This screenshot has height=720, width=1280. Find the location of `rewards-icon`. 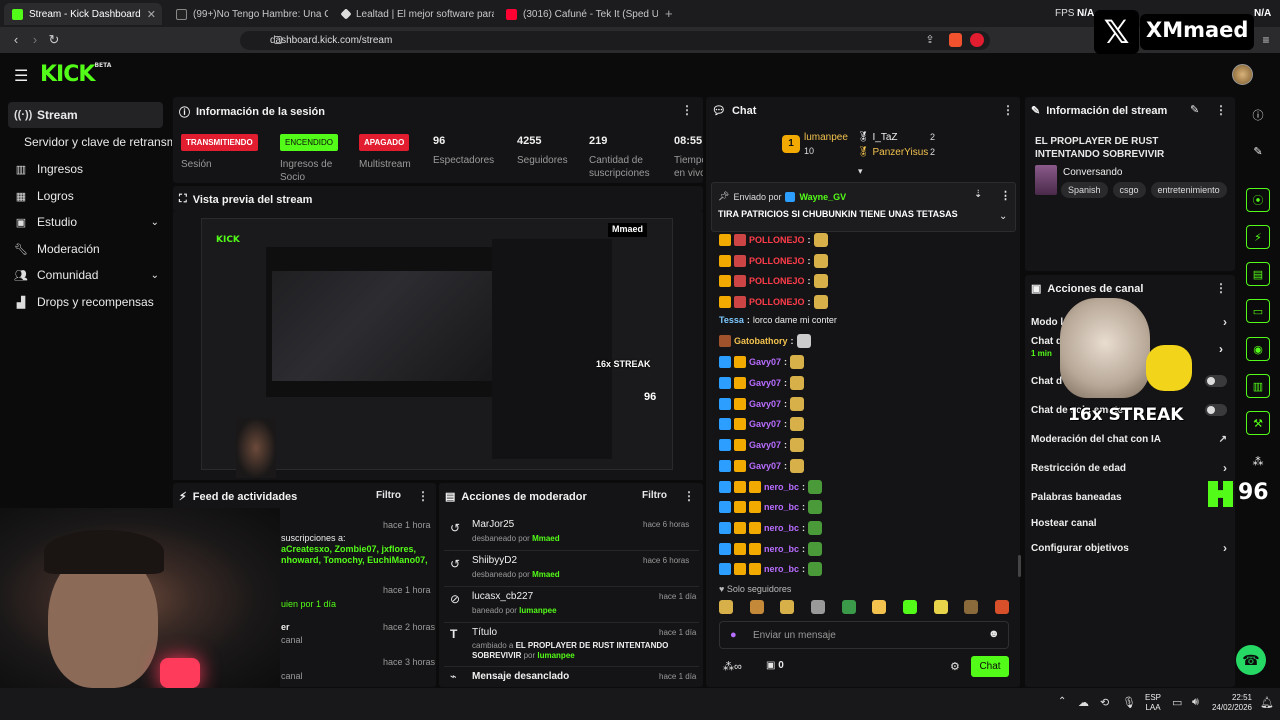

rewards-icon is located at coordinates (977, 40).